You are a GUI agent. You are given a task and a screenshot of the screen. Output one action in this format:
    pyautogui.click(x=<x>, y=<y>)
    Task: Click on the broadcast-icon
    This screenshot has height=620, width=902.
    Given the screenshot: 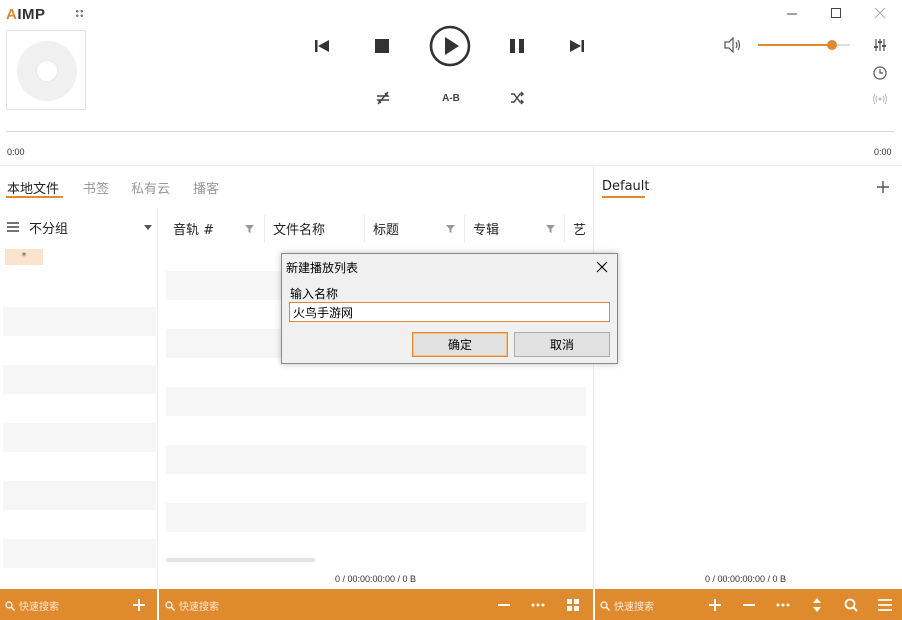 What is the action you would take?
    pyautogui.click(x=880, y=99)
    